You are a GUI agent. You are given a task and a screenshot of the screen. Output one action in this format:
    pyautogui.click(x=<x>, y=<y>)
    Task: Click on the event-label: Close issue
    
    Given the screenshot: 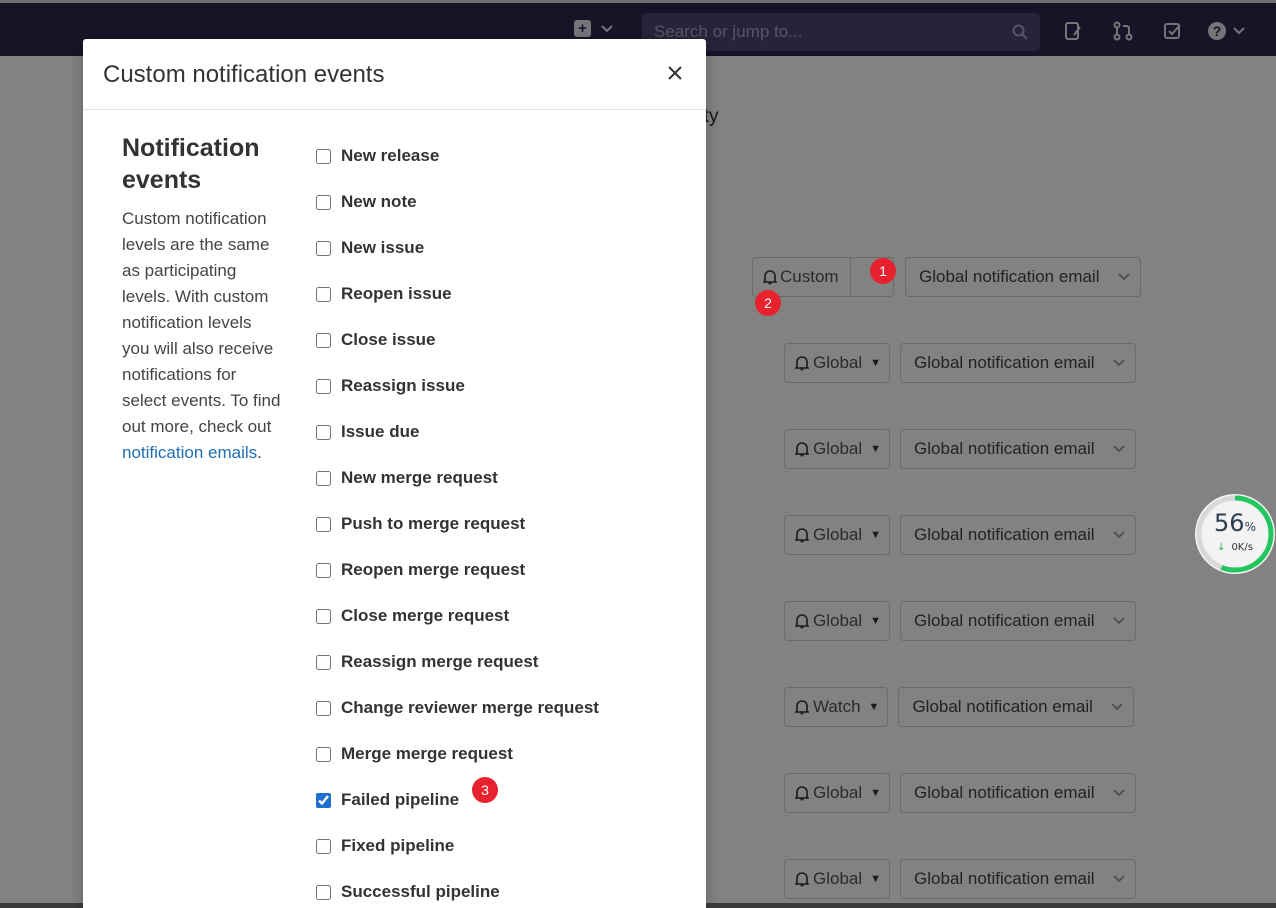 What is the action you would take?
    pyautogui.click(x=388, y=340)
    